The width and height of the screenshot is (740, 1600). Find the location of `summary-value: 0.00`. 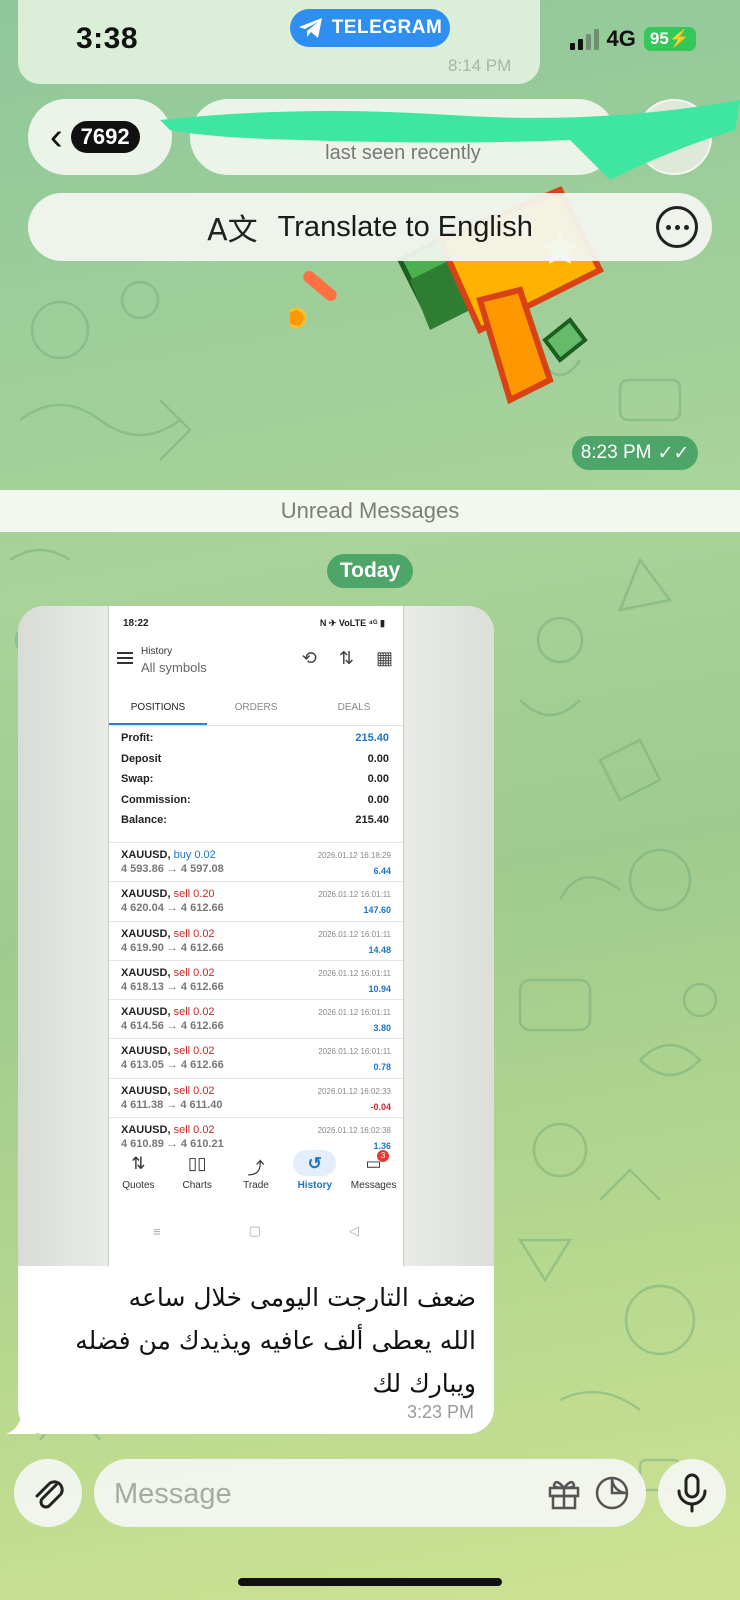

summary-value: 0.00 is located at coordinates (378, 758).